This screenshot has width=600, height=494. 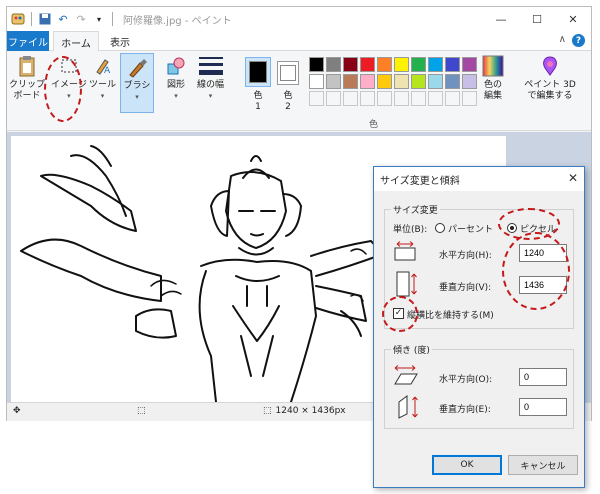 I want to click on shapes-group: 図形 ▾, so click(x=176, y=78).